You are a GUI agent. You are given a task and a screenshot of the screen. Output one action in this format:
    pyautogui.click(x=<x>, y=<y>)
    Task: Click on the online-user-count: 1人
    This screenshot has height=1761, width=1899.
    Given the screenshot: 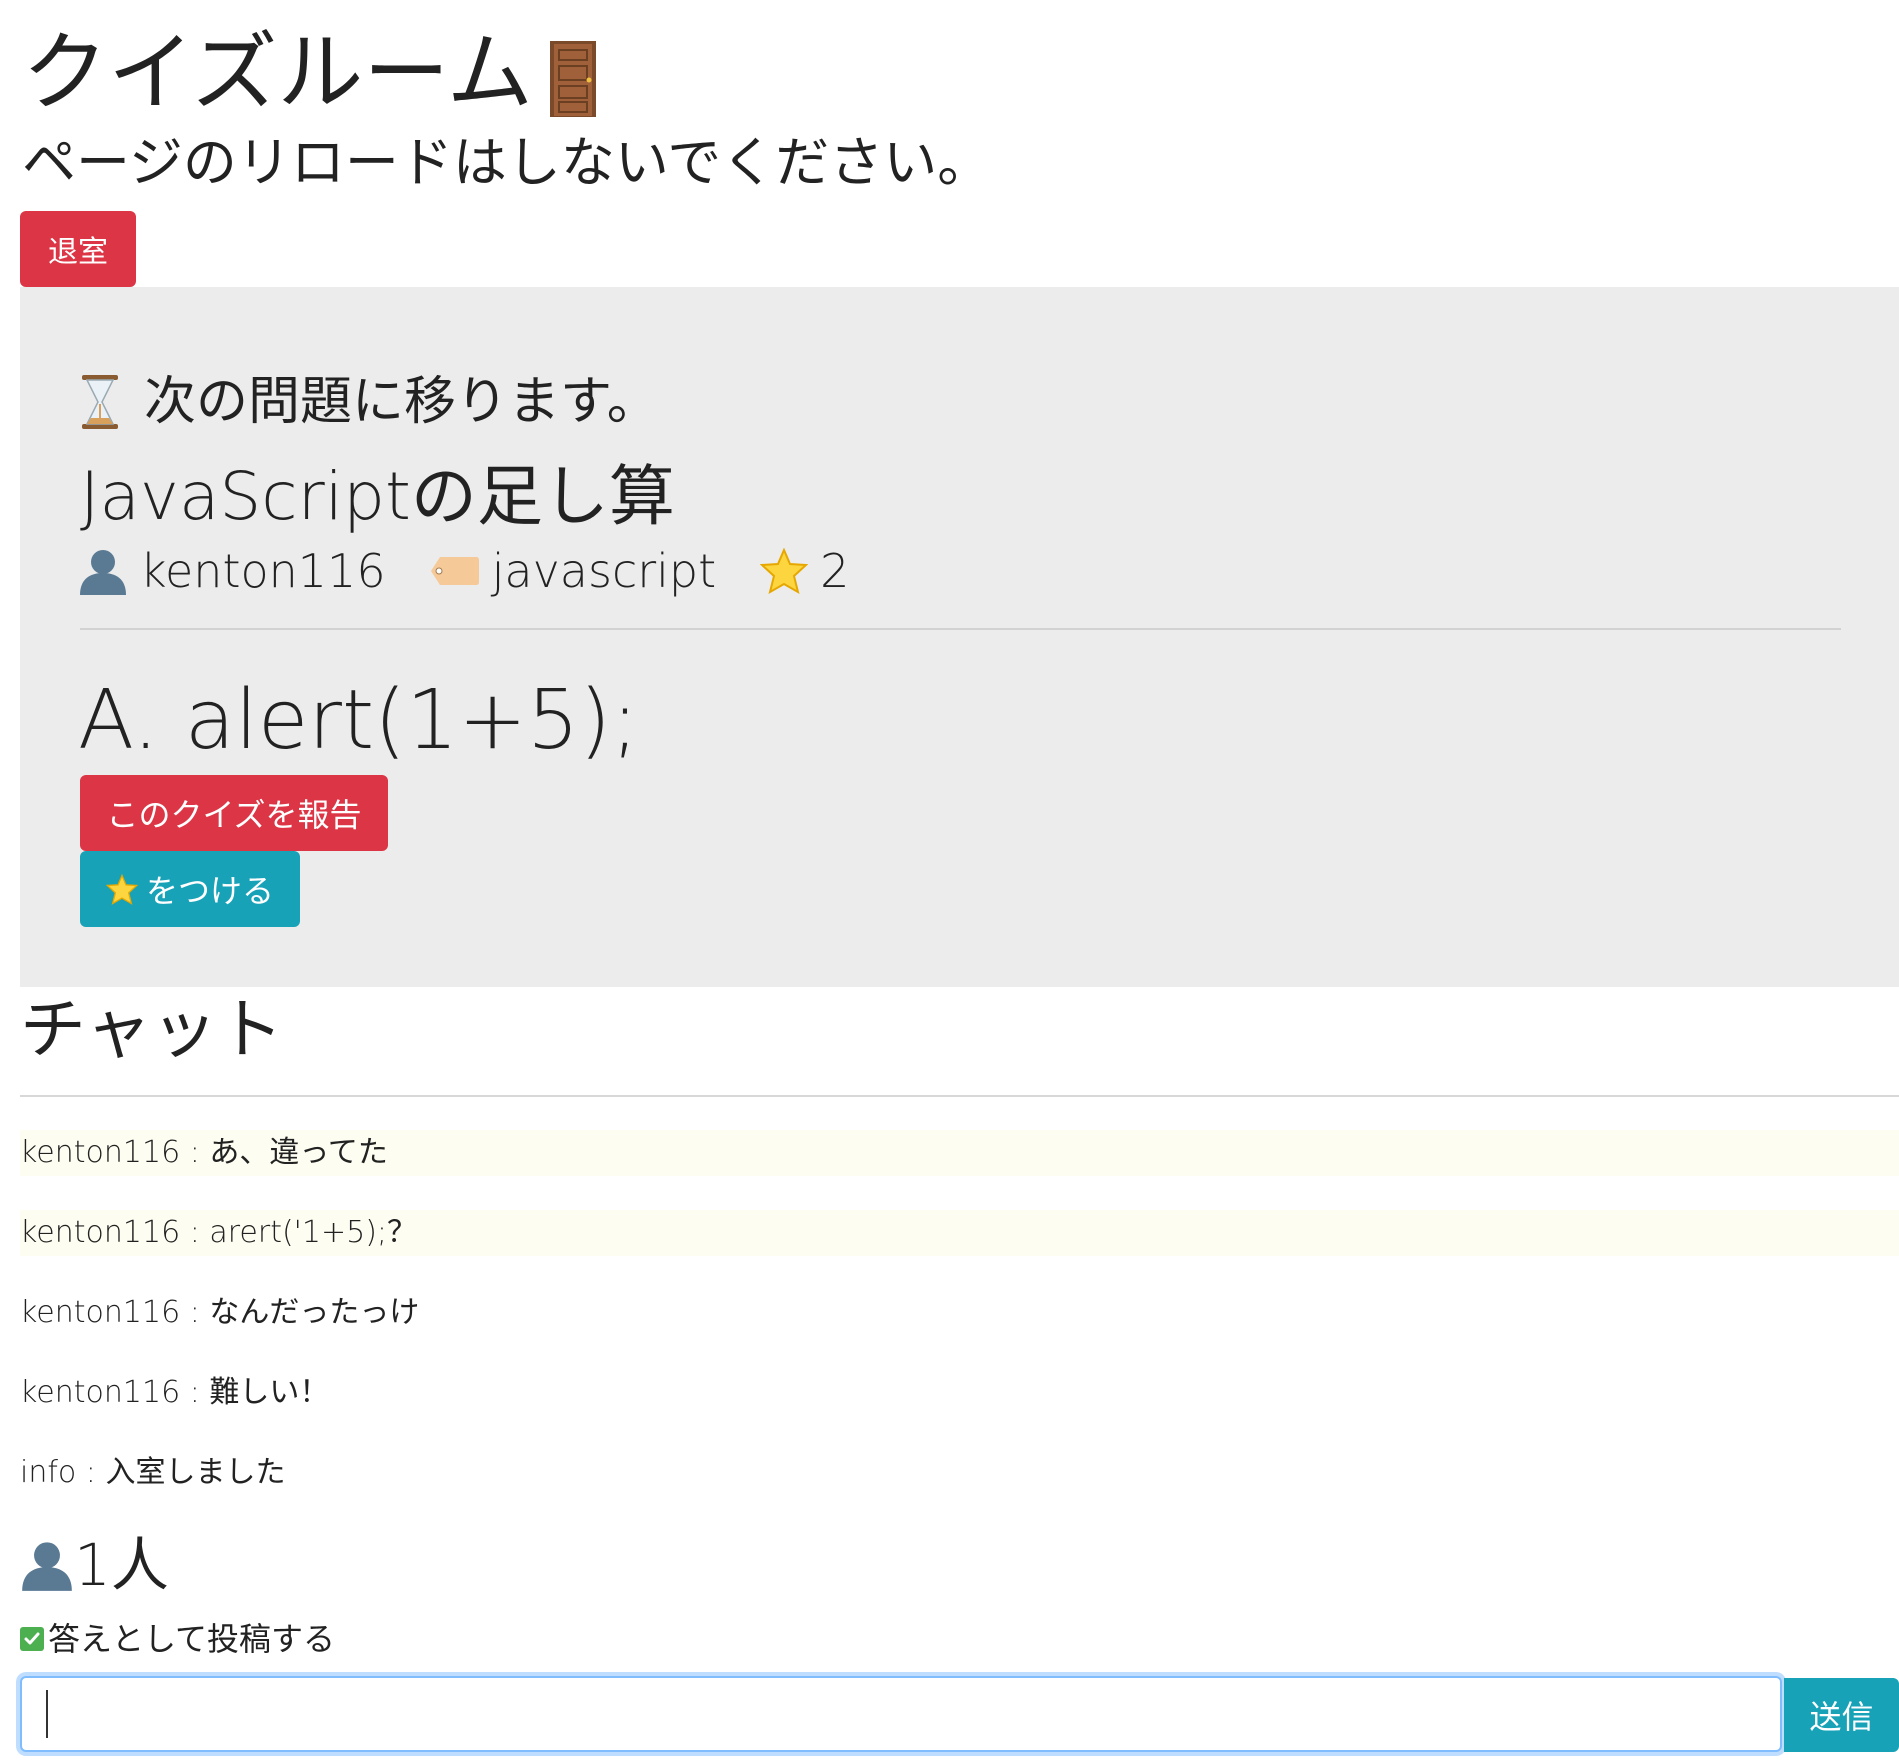 What is the action you would take?
    pyautogui.click(x=94, y=1565)
    